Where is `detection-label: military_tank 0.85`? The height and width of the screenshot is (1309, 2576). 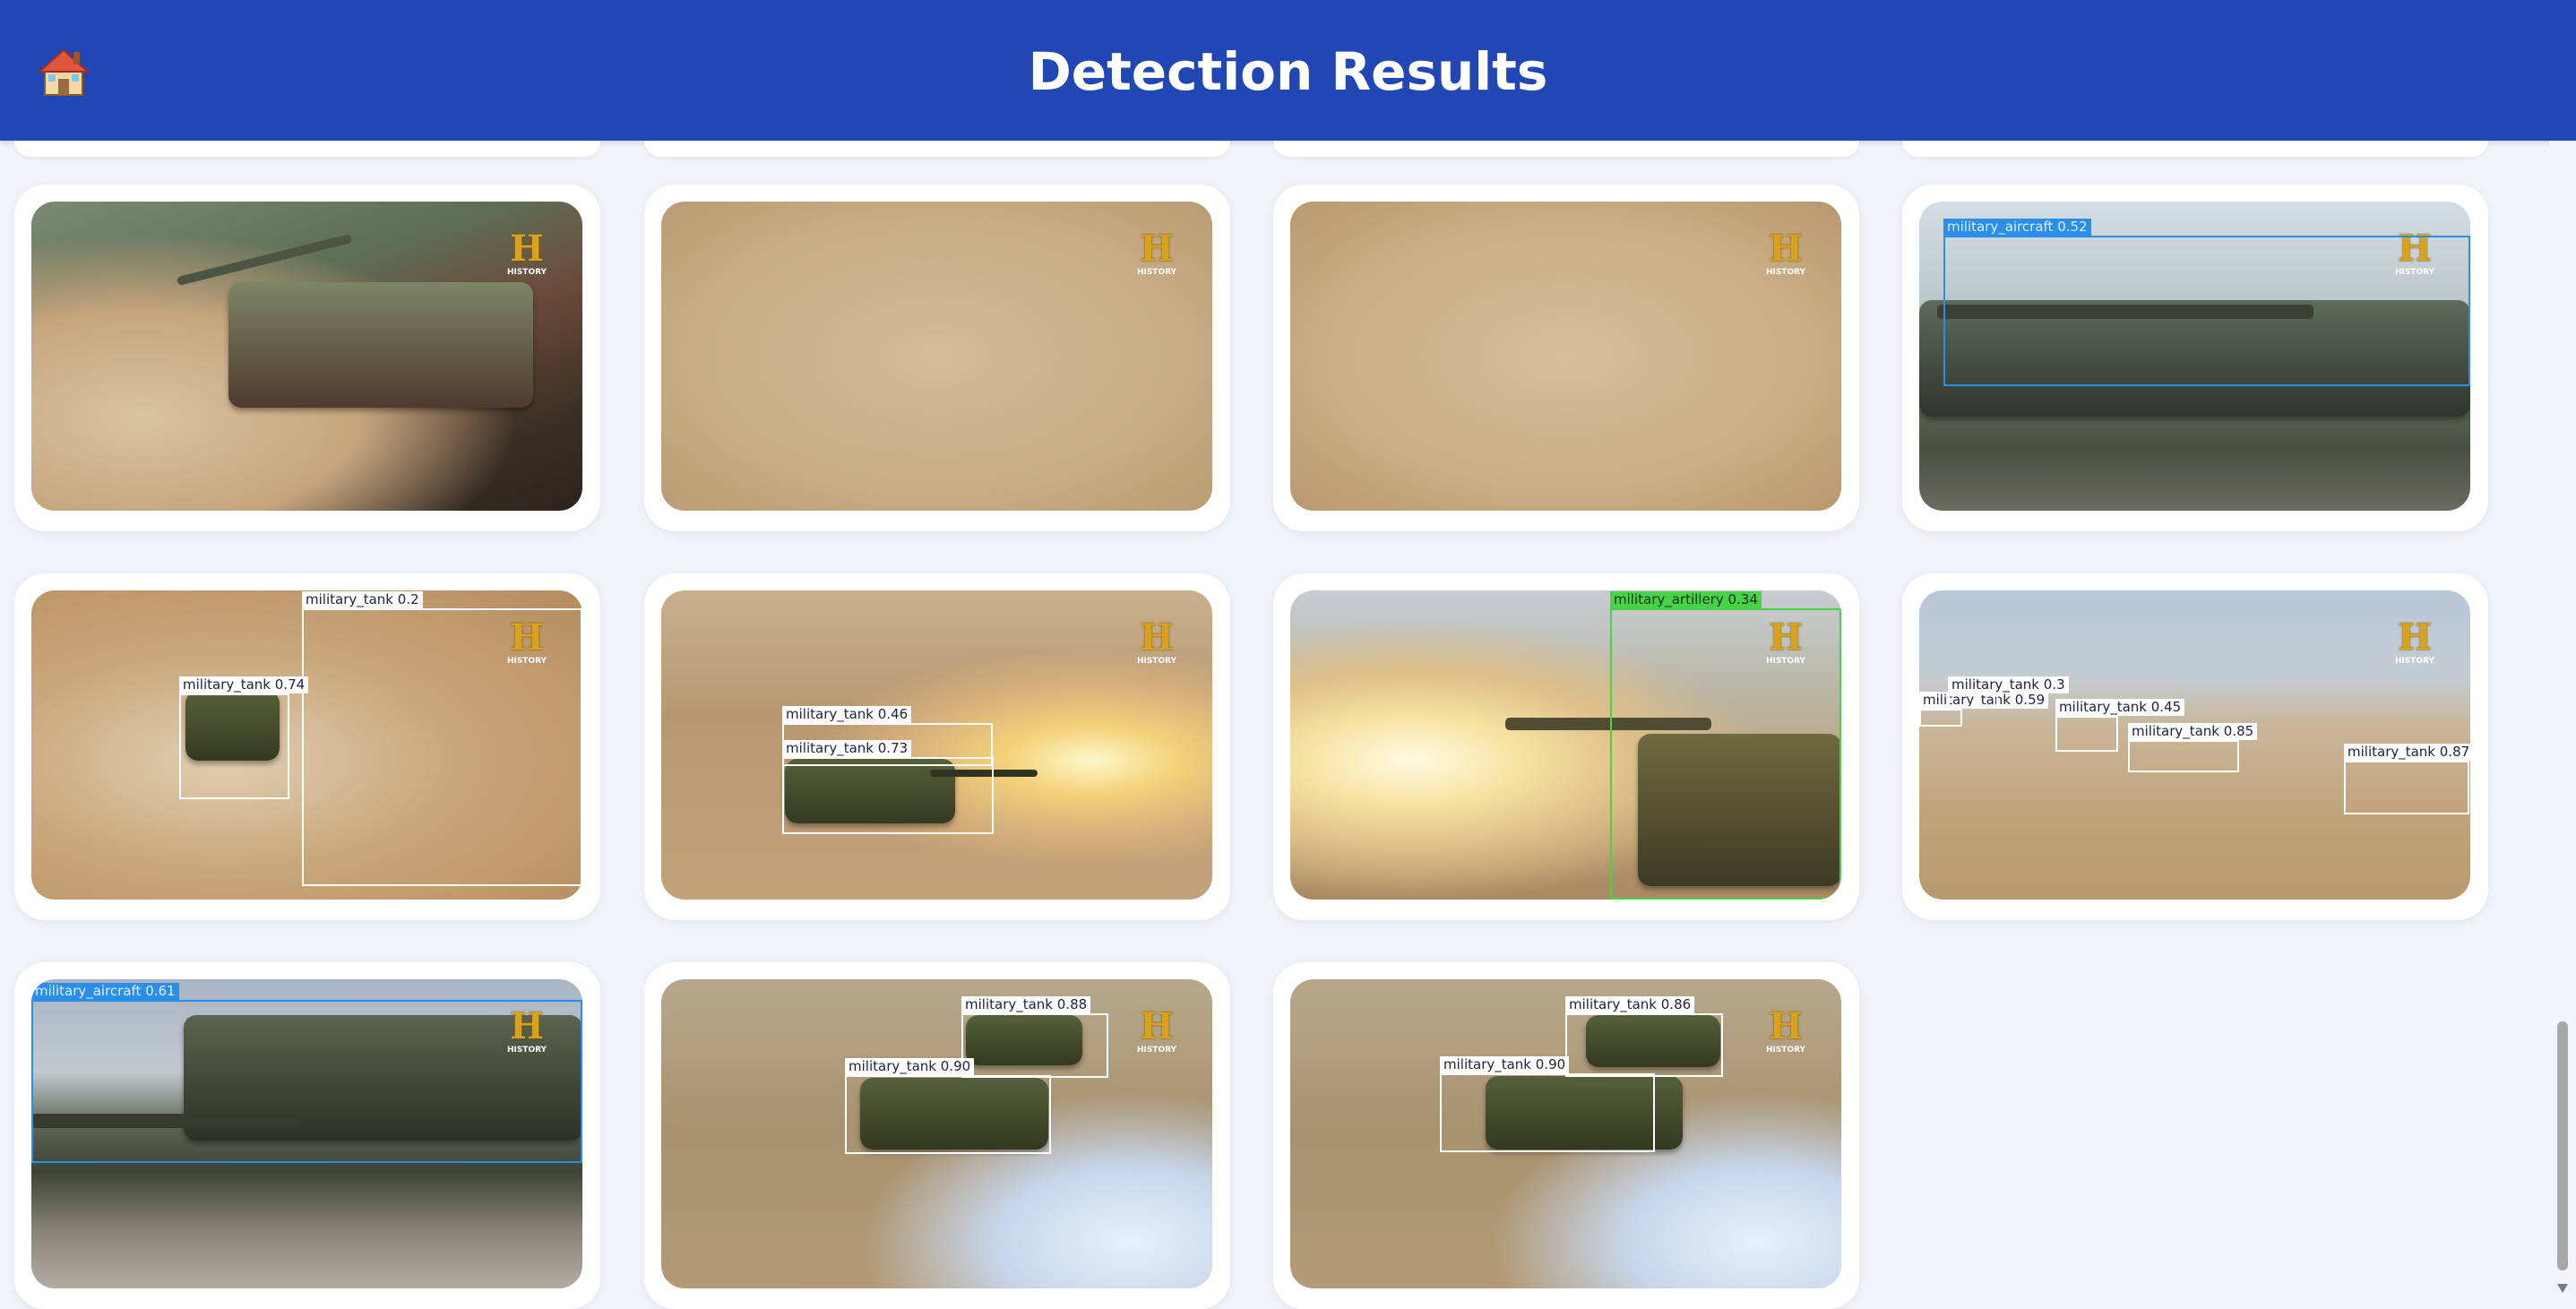
detection-label: military_tank 0.85 is located at coordinates (2193, 732).